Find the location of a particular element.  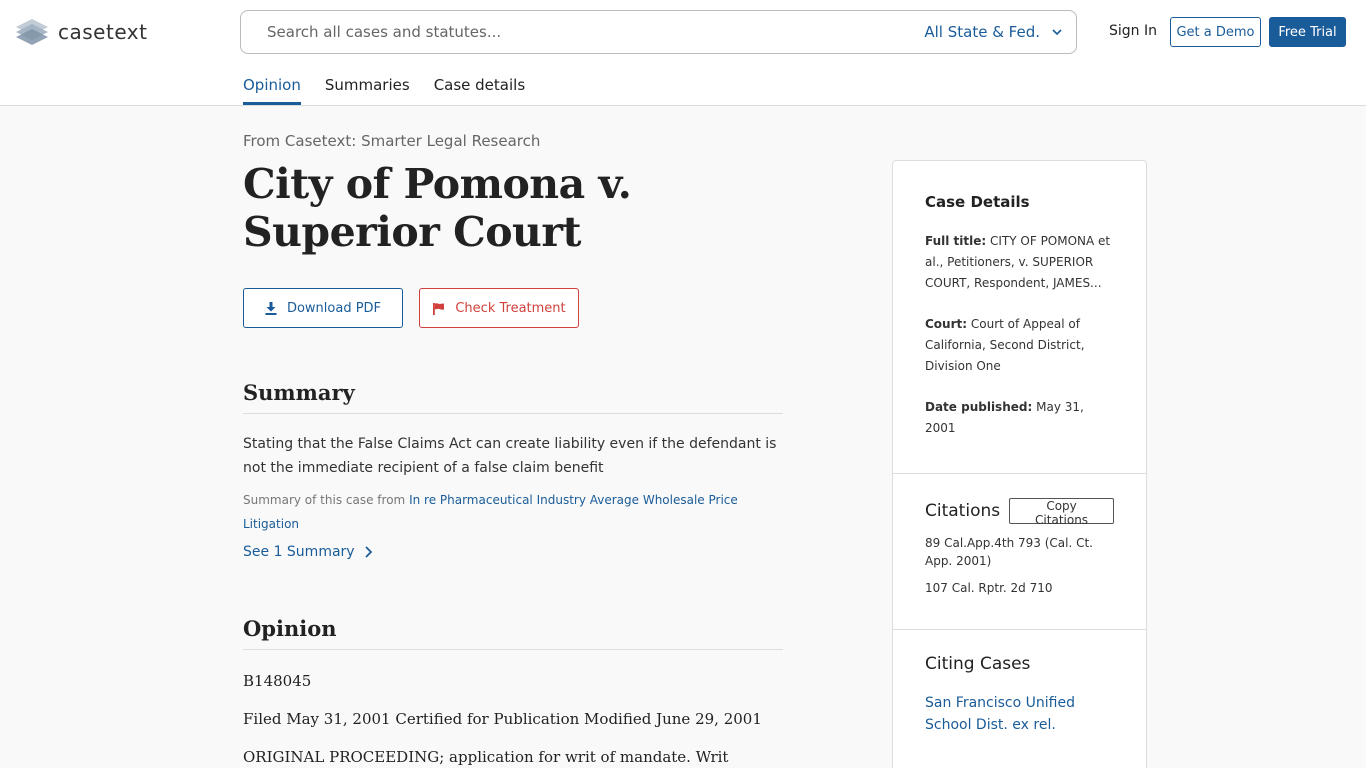

tab-summaries: Summaries is located at coordinates (367, 90).